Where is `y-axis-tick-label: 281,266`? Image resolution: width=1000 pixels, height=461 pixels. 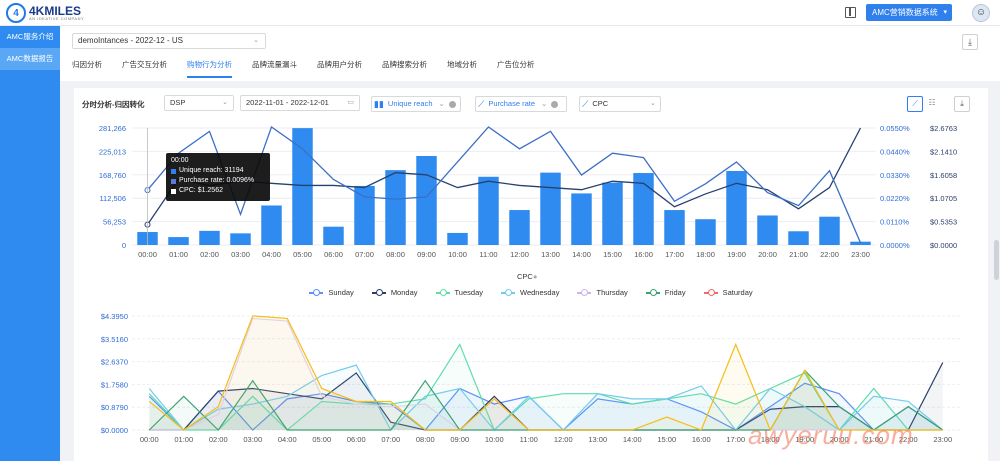 y-axis-tick-label: 281,266 is located at coordinates (112, 128).